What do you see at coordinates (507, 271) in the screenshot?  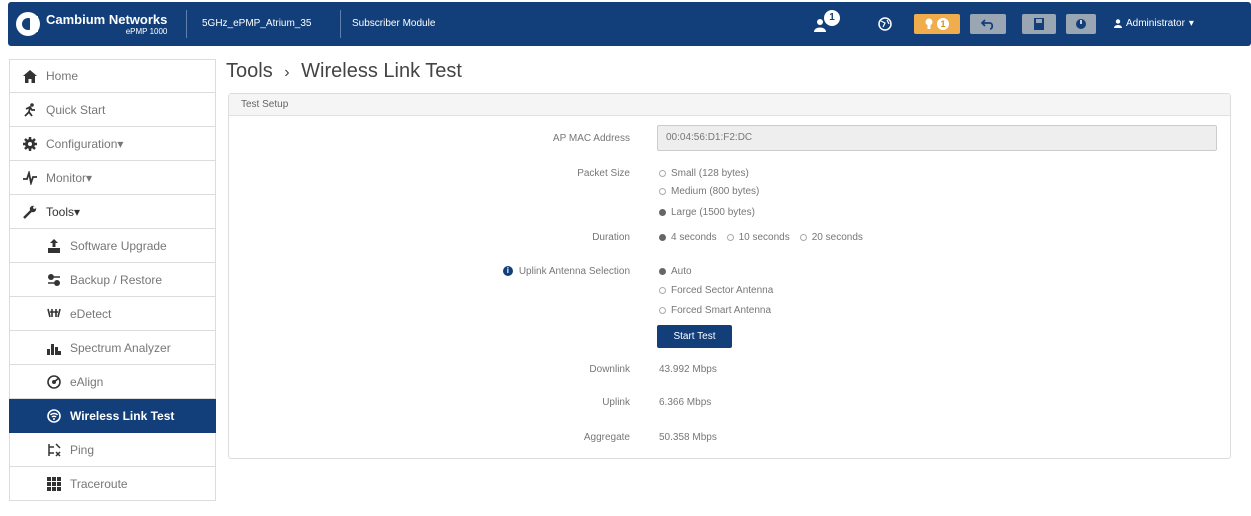 I see `info-icon: i` at bounding box center [507, 271].